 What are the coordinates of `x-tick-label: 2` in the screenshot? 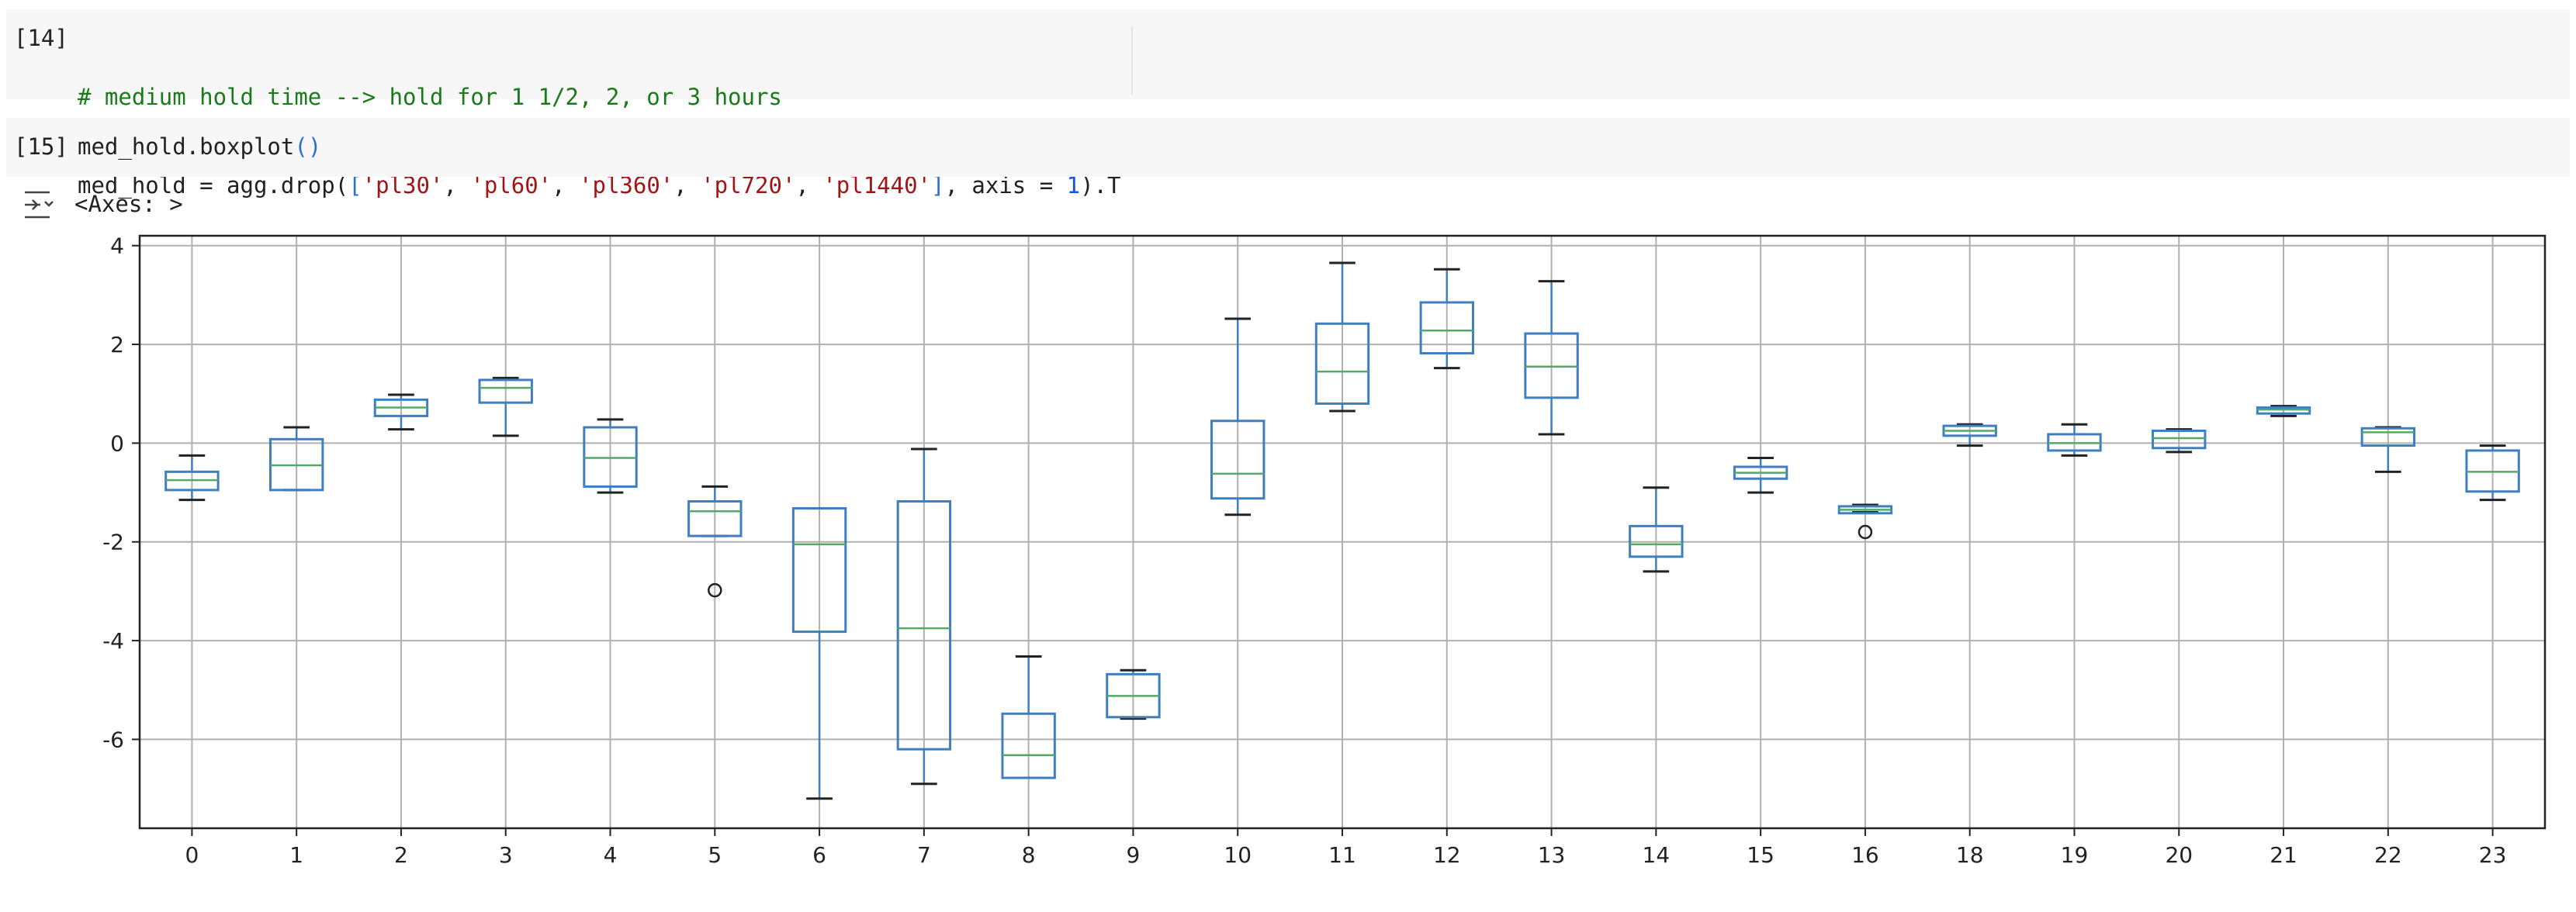 It's located at (401, 855).